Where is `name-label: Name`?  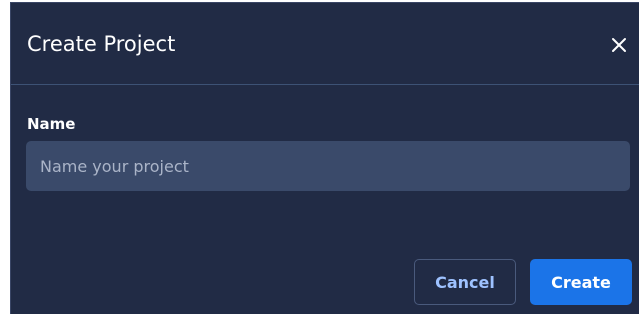 name-label: Name is located at coordinates (51, 124).